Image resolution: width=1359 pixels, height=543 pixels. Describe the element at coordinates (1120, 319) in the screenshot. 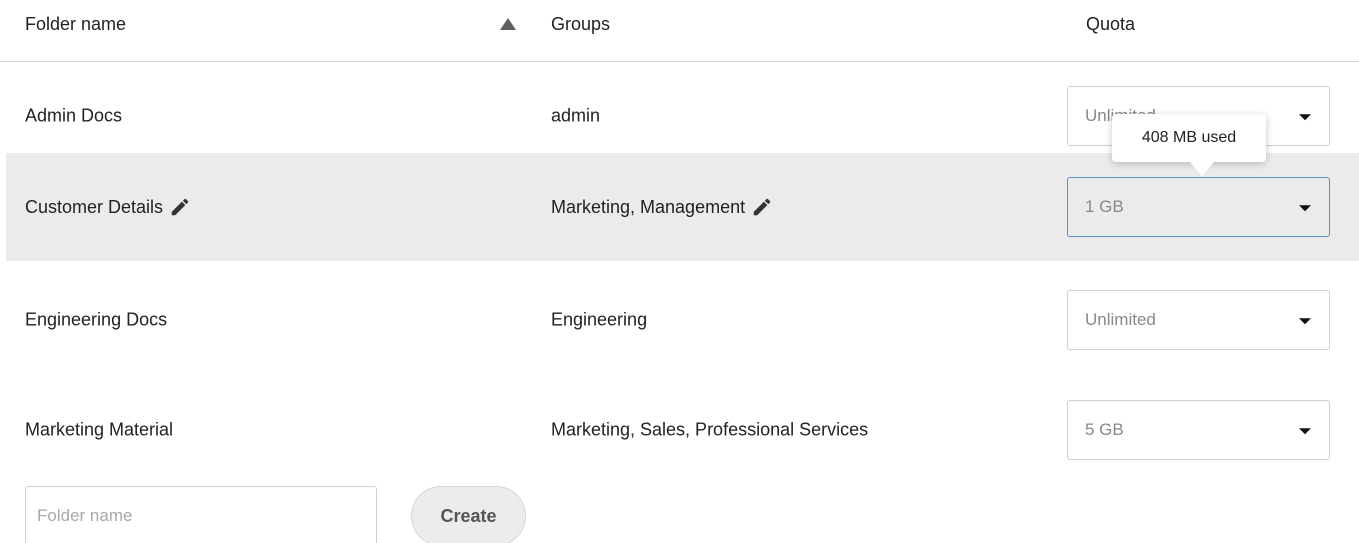

I see `quota-value: Unlimited` at that location.